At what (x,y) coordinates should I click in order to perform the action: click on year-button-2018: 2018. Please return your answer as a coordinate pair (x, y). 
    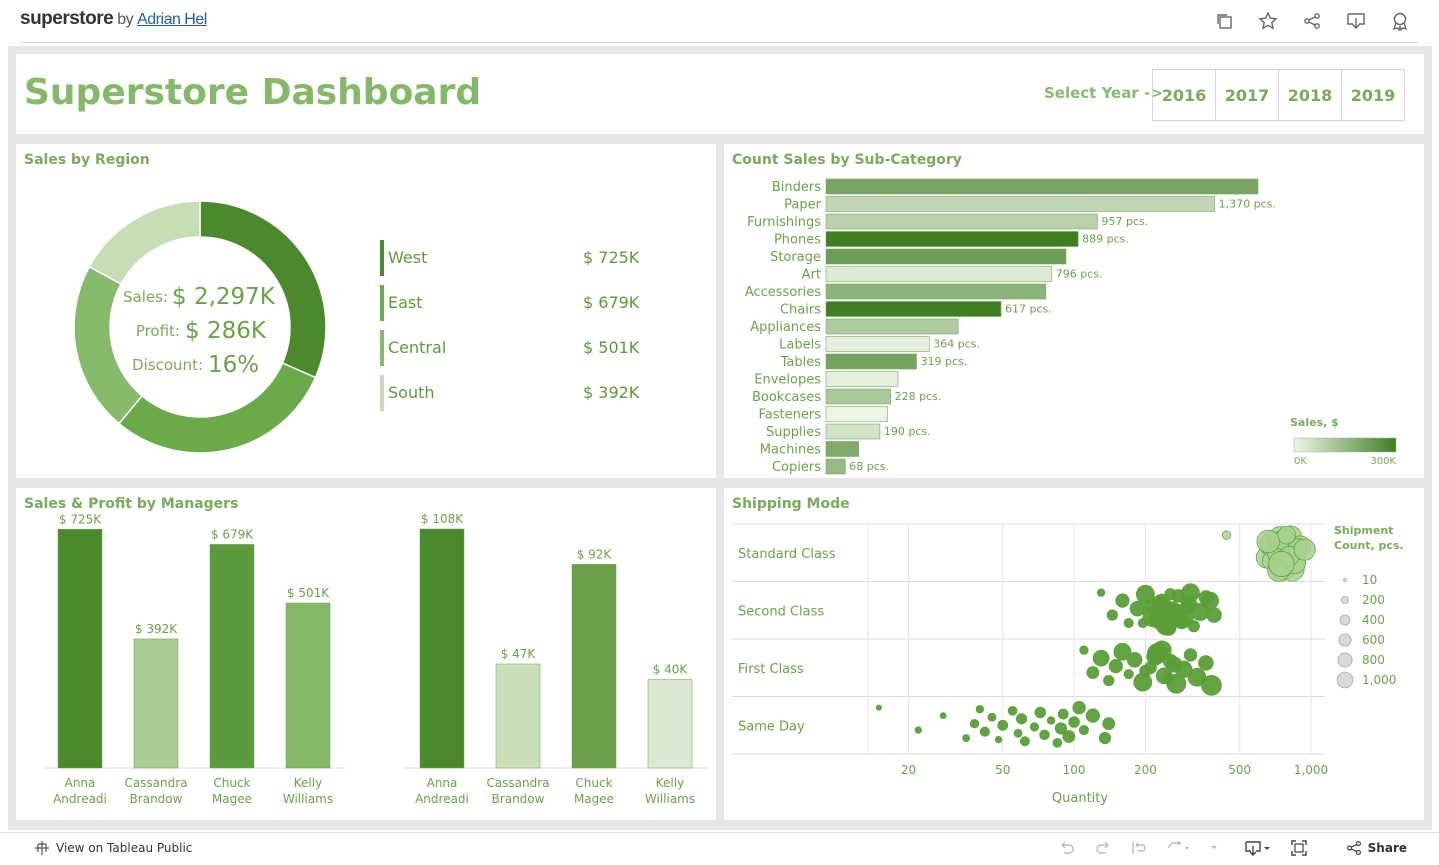
    Looking at the image, I should click on (1310, 95).